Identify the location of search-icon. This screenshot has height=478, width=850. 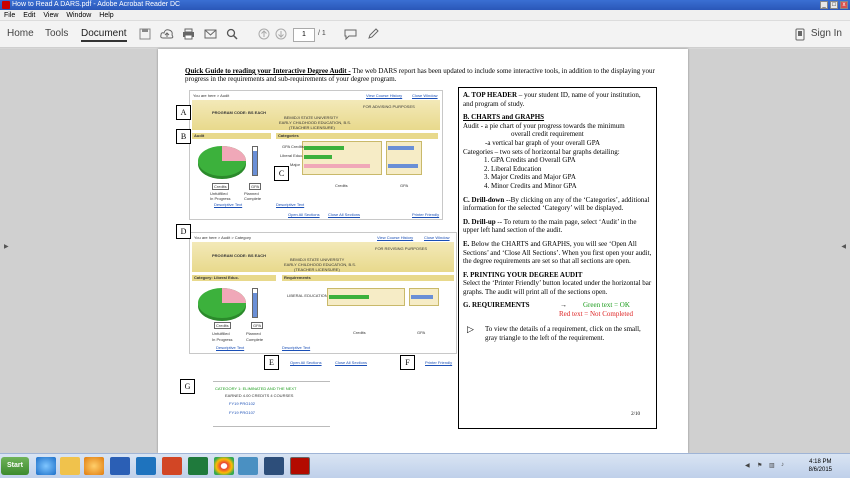
(232, 34).